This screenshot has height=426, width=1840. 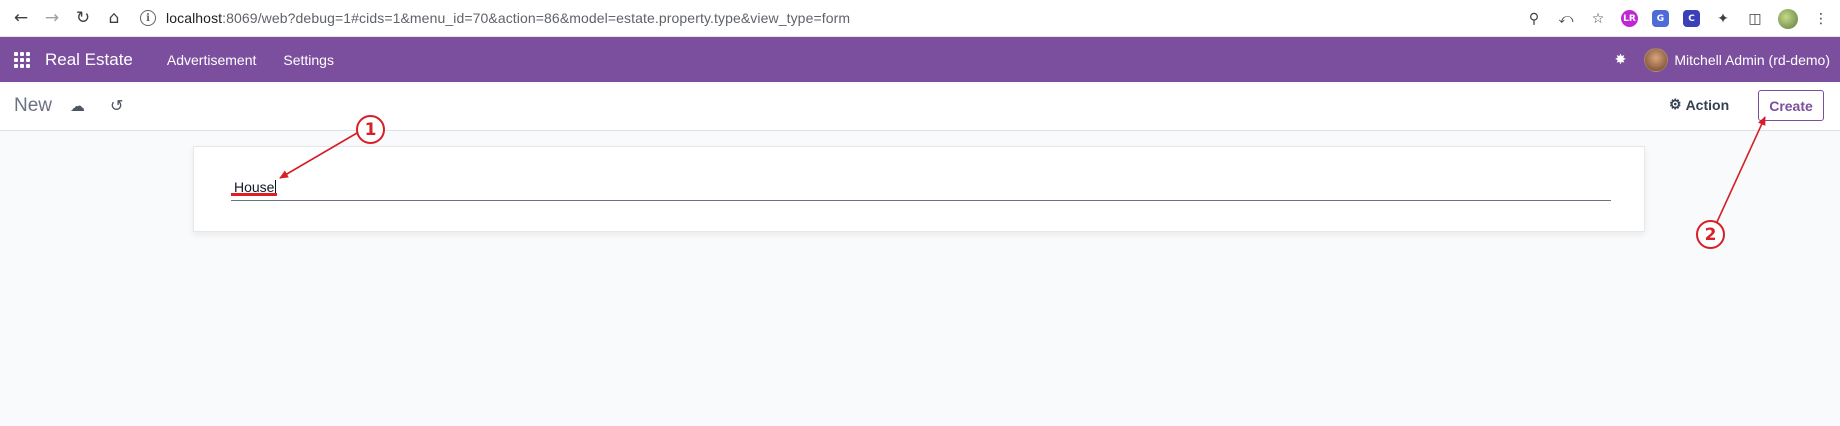 What do you see at coordinates (114, 18) in the screenshot?
I see `home-icon: ⌂` at bounding box center [114, 18].